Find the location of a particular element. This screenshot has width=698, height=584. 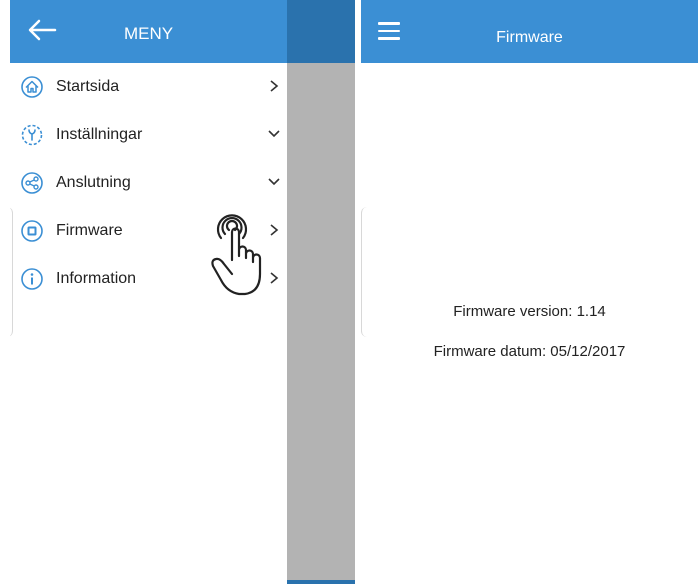

menu-item-label: Information is located at coordinates (96, 278).